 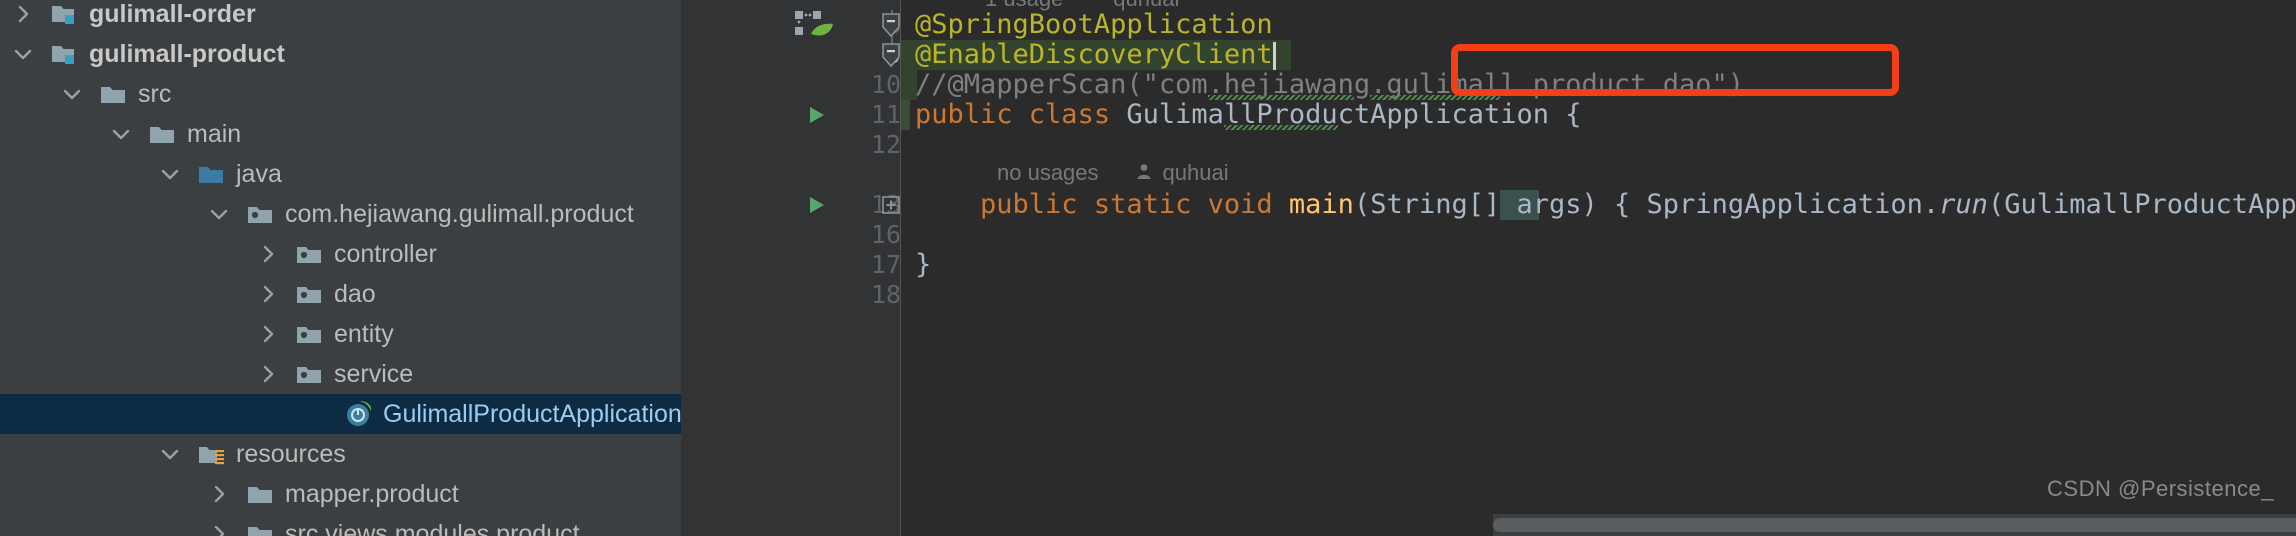 What do you see at coordinates (1321, 204) in the screenshot?
I see `code-token: main` at bounding box center [1321, 204].